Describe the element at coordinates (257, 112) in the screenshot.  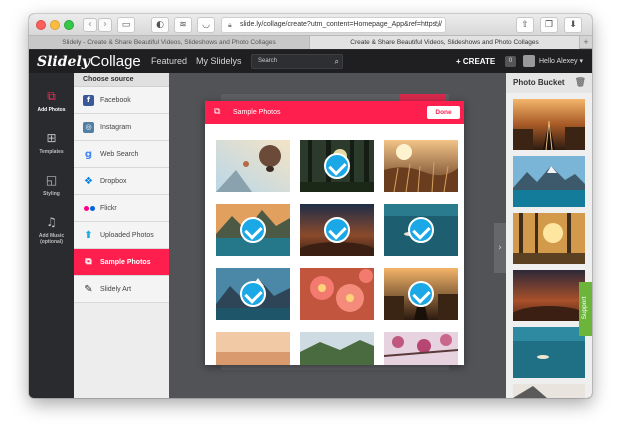
I see `modal-title: Sample Photos` at that location.